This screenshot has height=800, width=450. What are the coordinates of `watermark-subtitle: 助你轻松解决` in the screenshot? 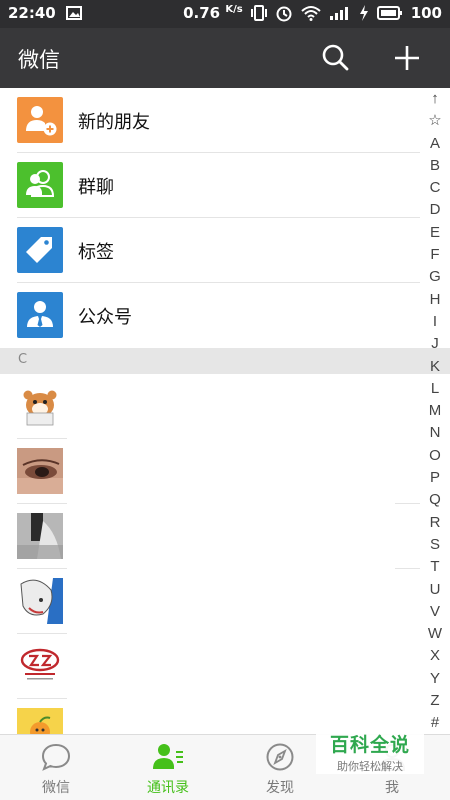 It's located at (370, 766).